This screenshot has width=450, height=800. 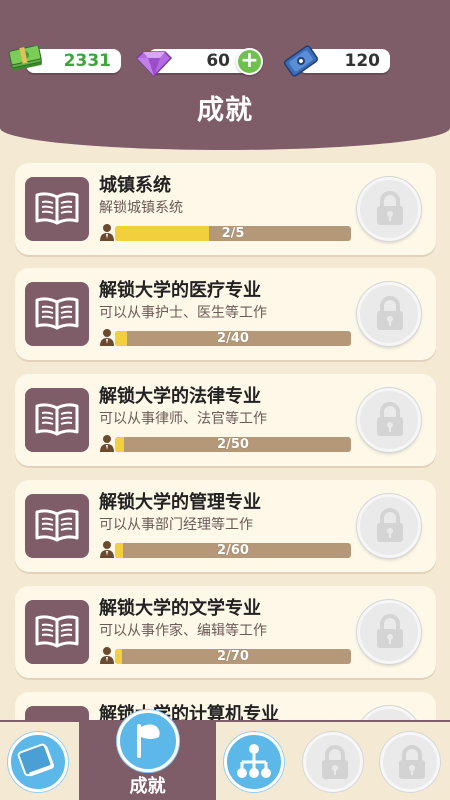 I want to click on achievement-title: 解锁大学的管理专业, so click(x=180, y=502).